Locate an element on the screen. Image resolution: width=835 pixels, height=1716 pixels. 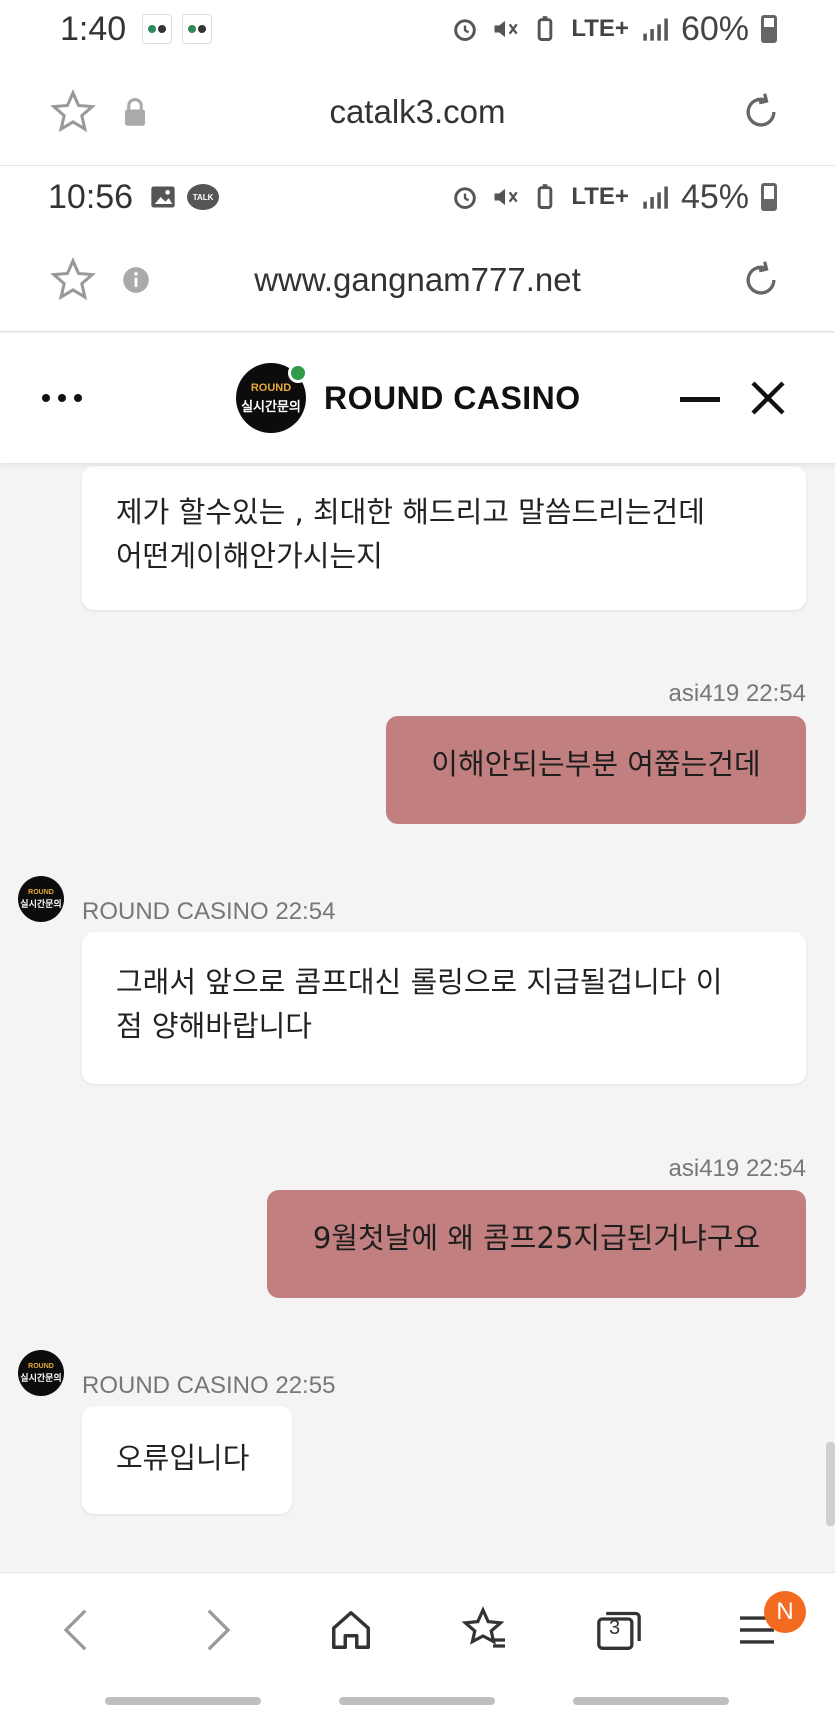
minimize-icon is located at coordinates (700, 399).